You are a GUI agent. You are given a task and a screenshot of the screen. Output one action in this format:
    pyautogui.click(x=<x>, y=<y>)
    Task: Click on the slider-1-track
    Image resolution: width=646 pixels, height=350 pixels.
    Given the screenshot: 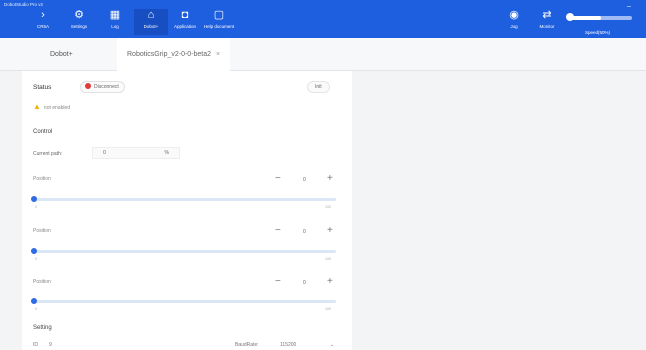 What is the action you would take?
    pyautogui.click(x=184, y=199)
    